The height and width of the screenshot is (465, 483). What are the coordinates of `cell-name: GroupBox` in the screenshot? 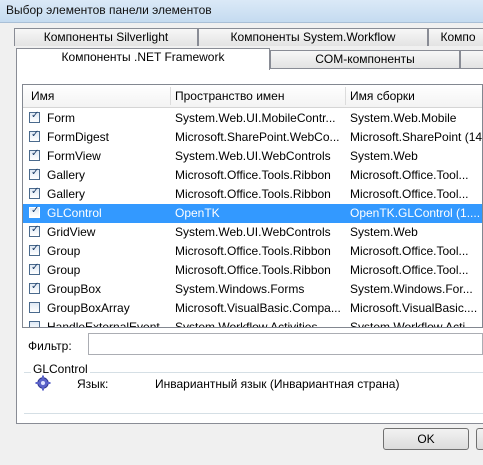 It's located at (74, 289).